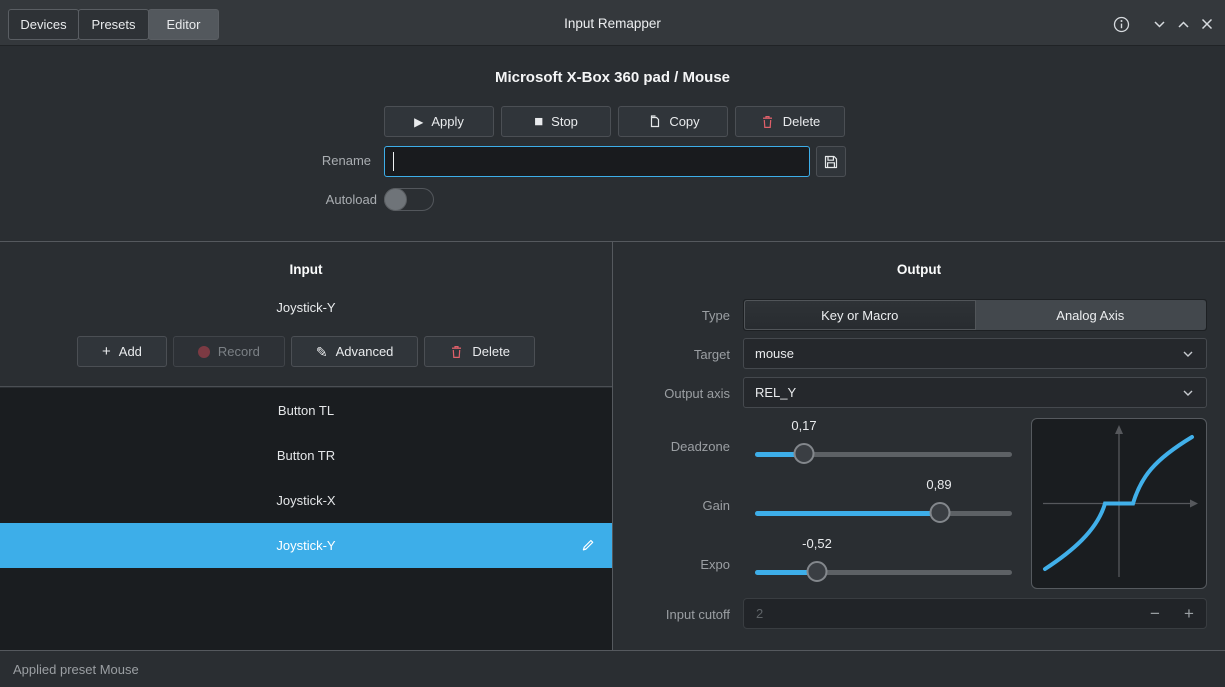 The image size is (1225, 687). What do you see at coordinates (848, 513) in the screenshot?
I see `slider-fill` at bounding box center [848, 513].